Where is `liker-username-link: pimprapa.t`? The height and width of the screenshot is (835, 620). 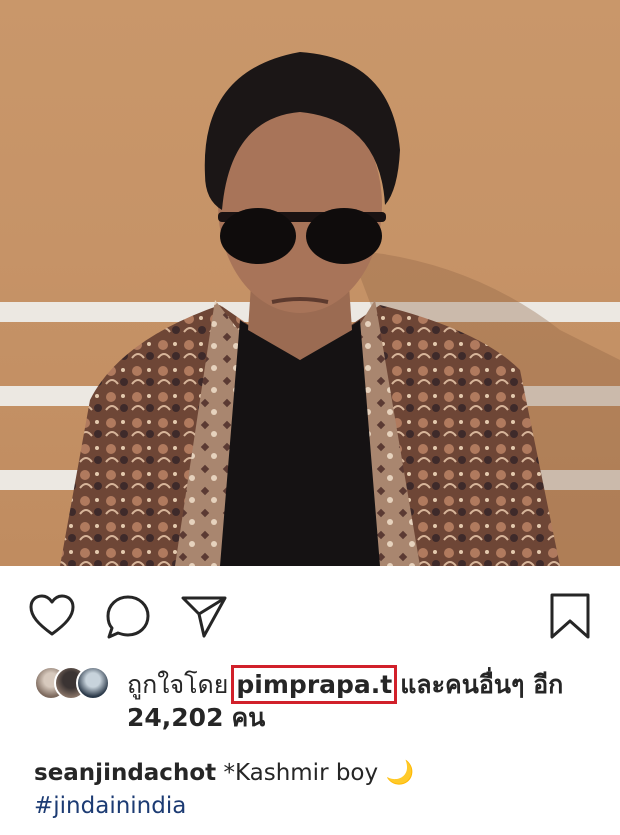
liker-username-link: pimprapa.t is located at coordinates (314, 684).